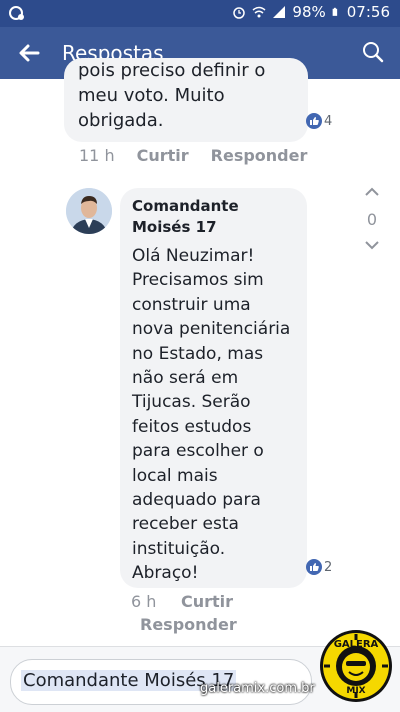 Image resolution: width=400 pixels, height=712 pixels. I want to click on search-icon, so click(373, 52).